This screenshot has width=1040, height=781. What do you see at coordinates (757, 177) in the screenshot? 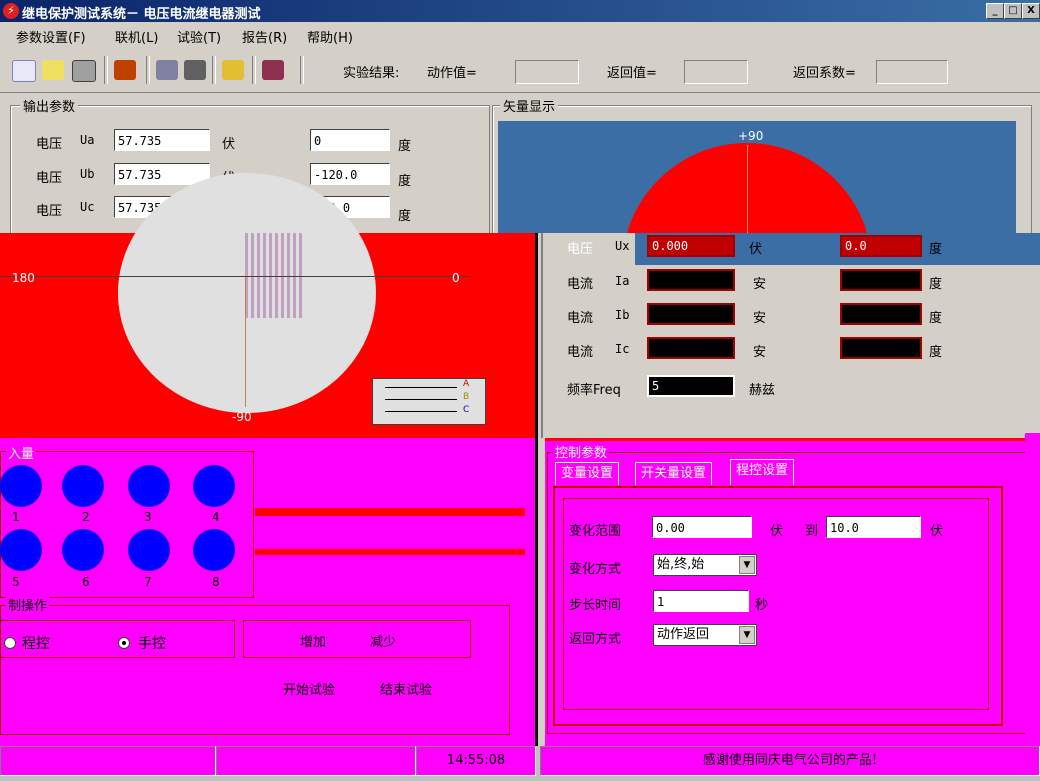
I see `vector-display-top: +90` at bounding box center [757, 177].